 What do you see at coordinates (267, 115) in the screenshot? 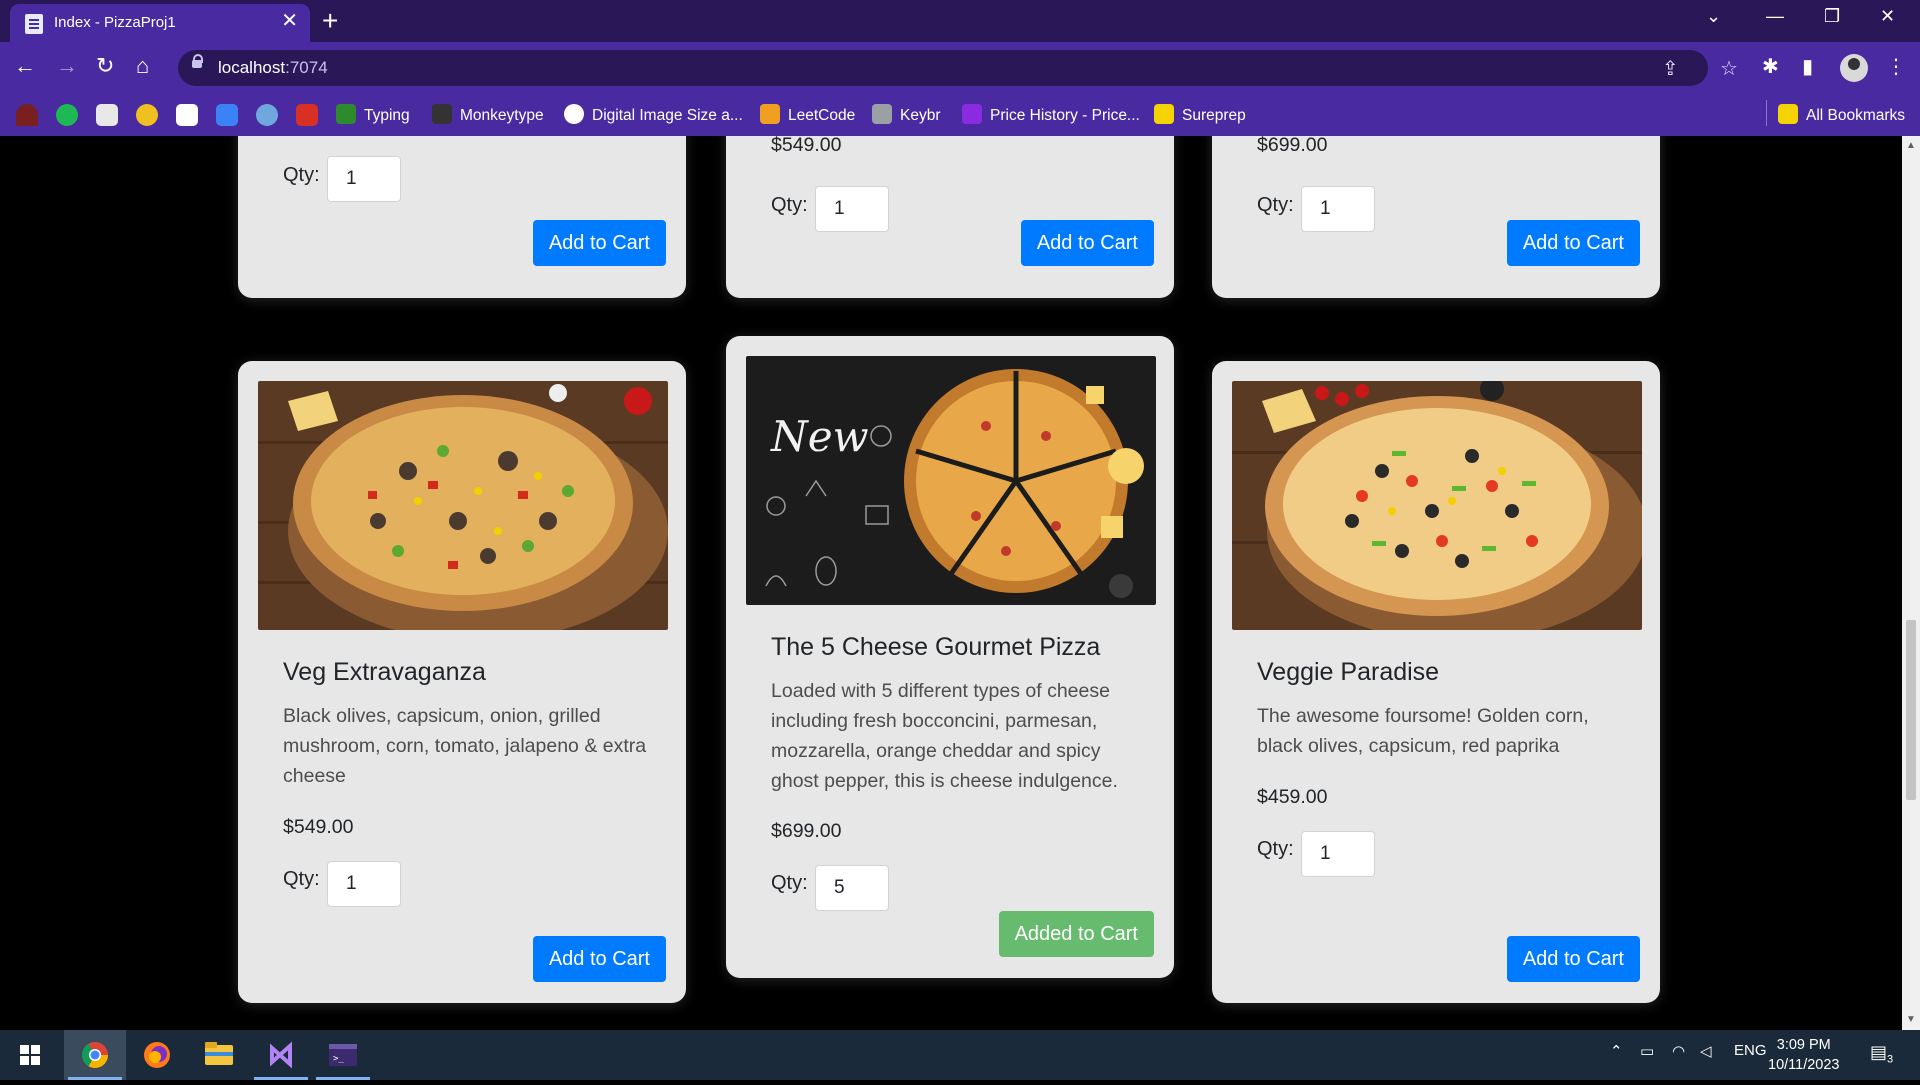
I see `bookmark-droplet-icon` at bounding box center [267, 115].